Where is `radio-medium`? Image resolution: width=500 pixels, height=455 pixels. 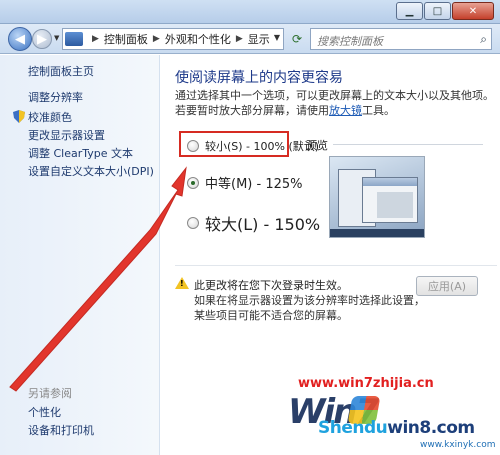
radio-medium is located at coordinates (193, 182).